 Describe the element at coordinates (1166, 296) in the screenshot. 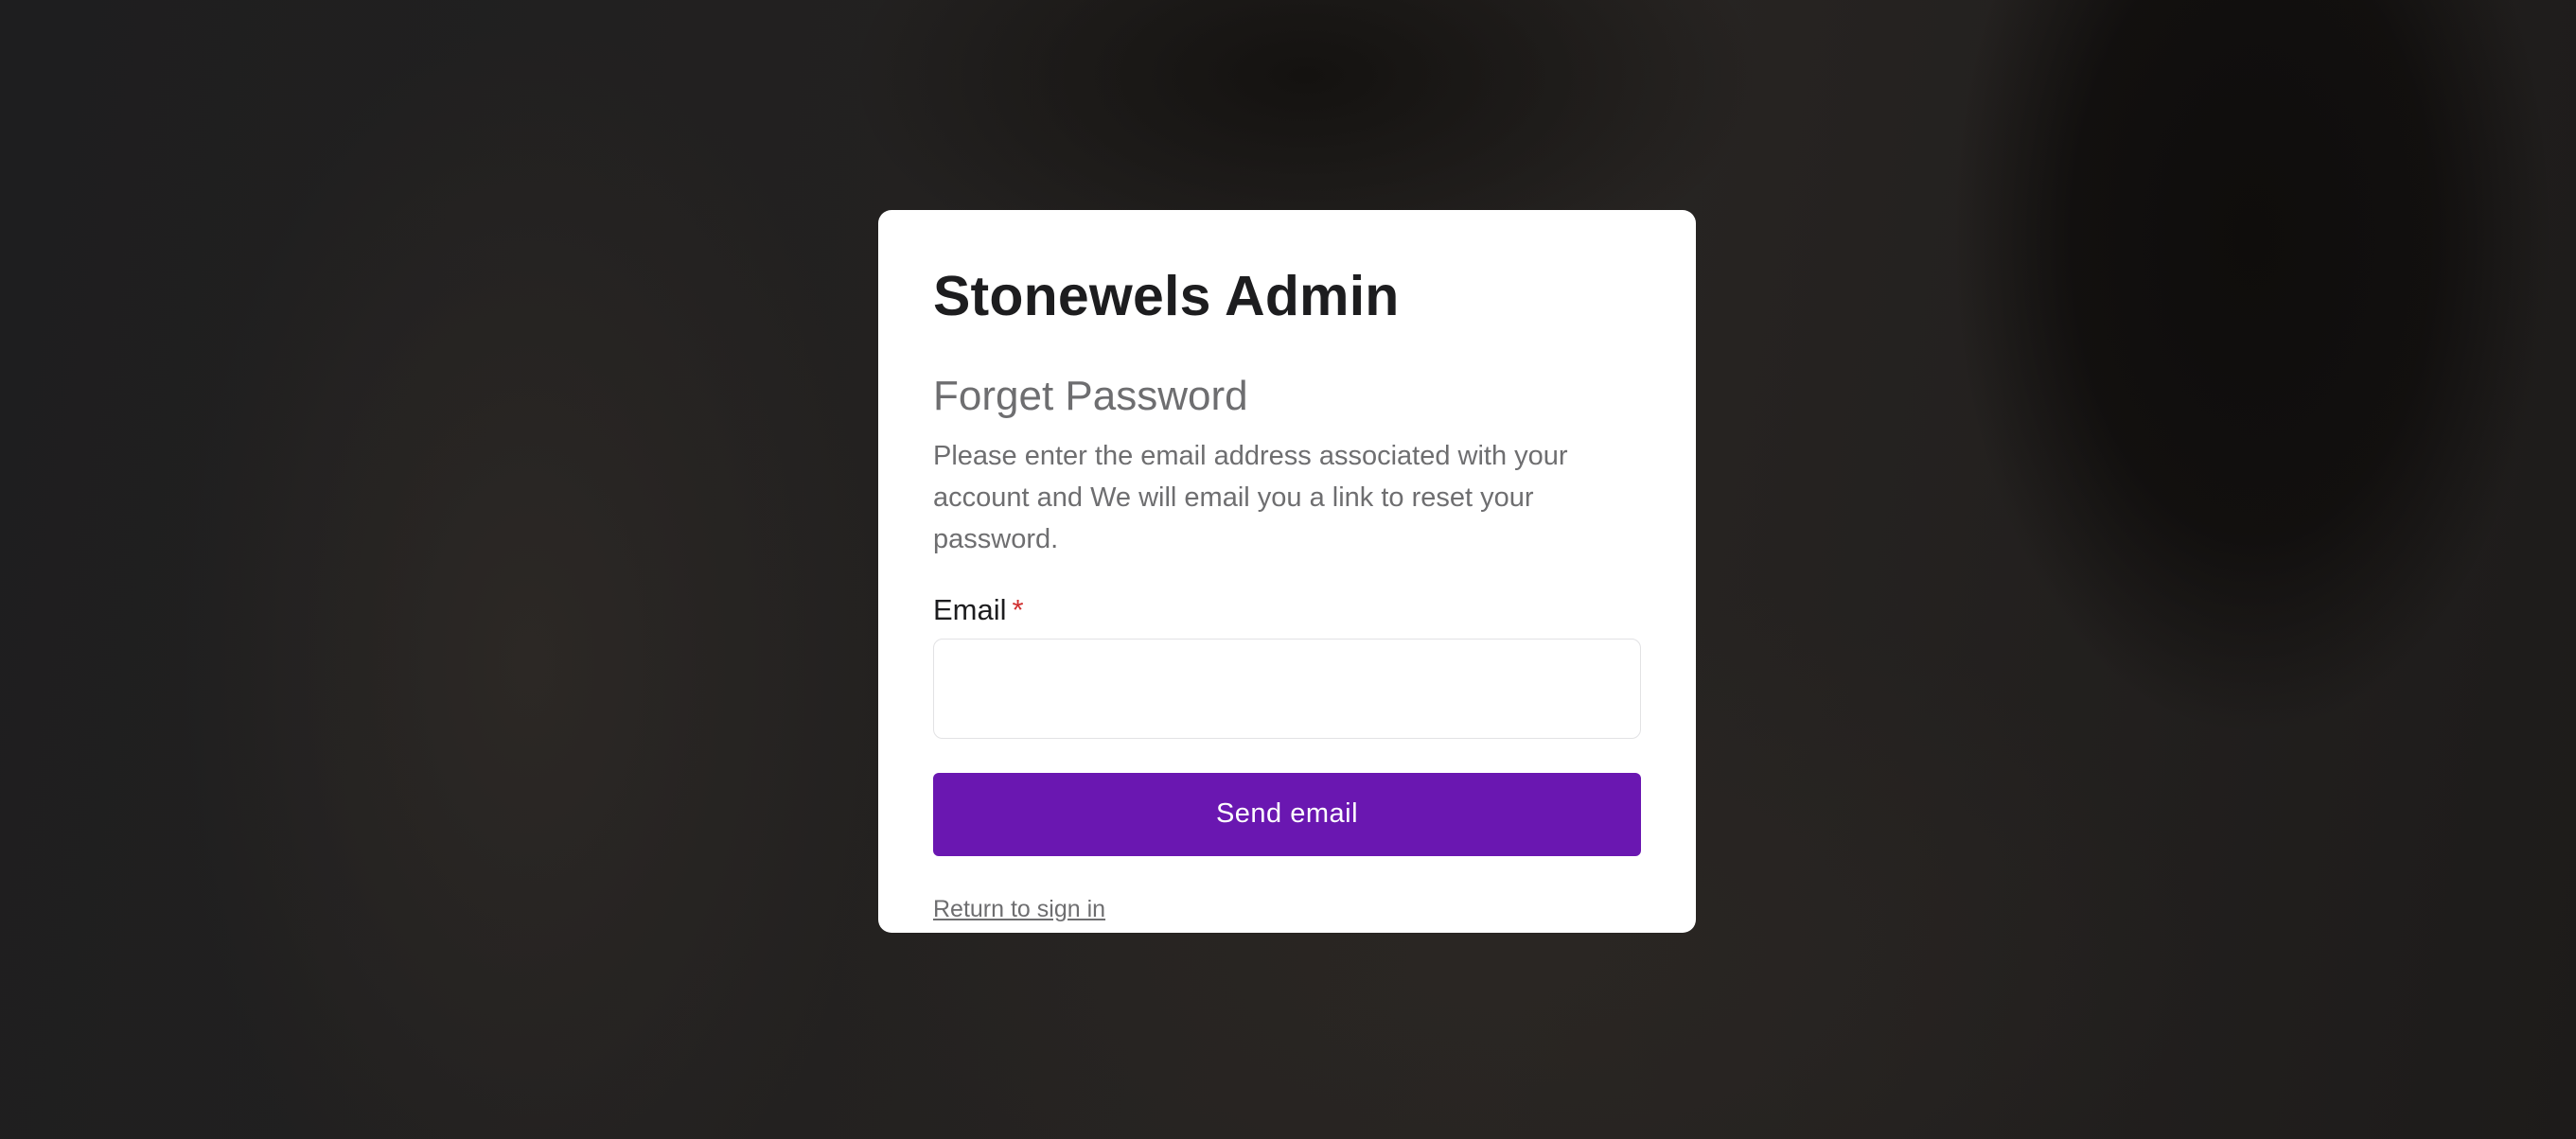

I see `app-title: Stonewels Admin` at that location.